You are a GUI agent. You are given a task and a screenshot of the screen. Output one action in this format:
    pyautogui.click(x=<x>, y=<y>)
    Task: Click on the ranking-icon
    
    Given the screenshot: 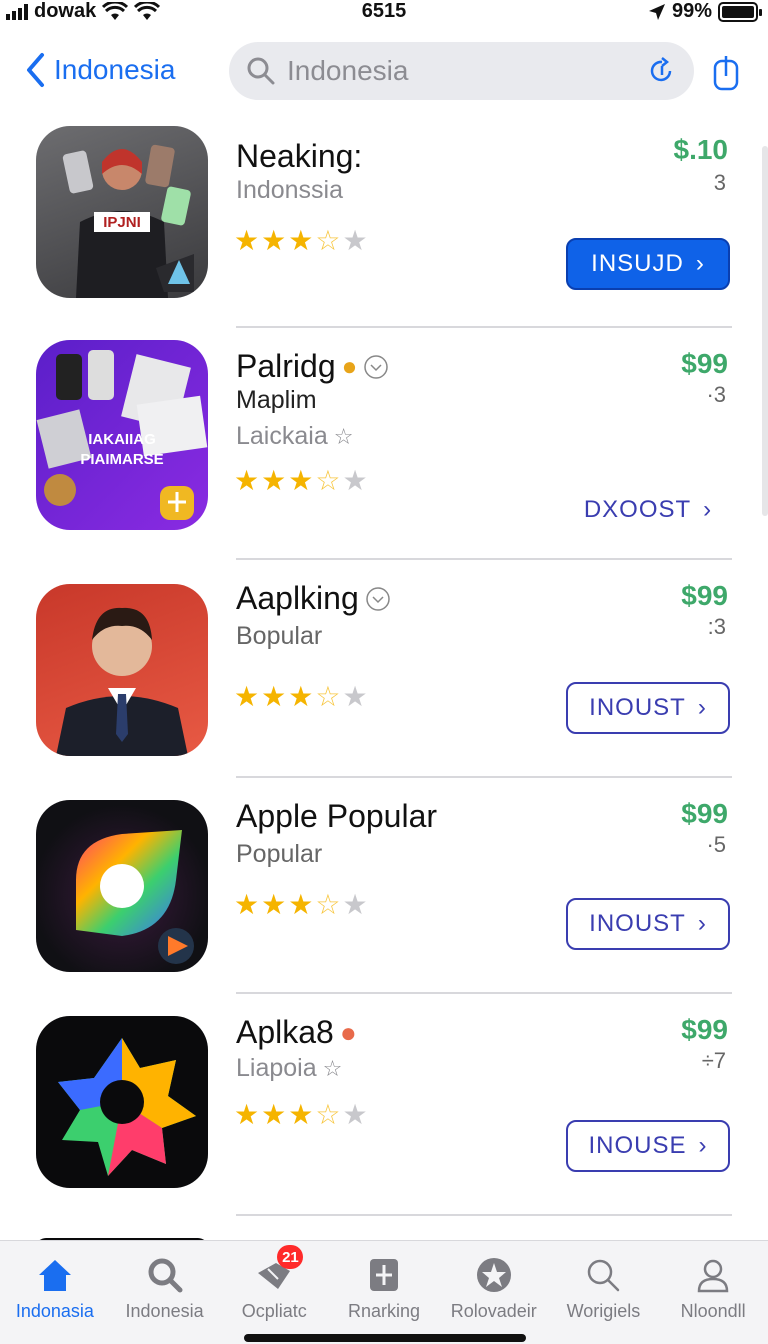 What is the action you would take?
    pyautogui.click(x=384, y=1275)
    